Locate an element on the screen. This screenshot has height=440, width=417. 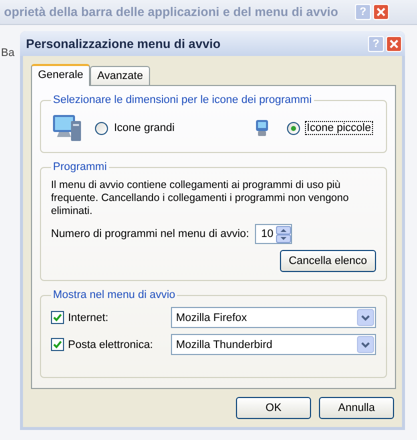
tab: Generale is located at coordinates (60, 75).